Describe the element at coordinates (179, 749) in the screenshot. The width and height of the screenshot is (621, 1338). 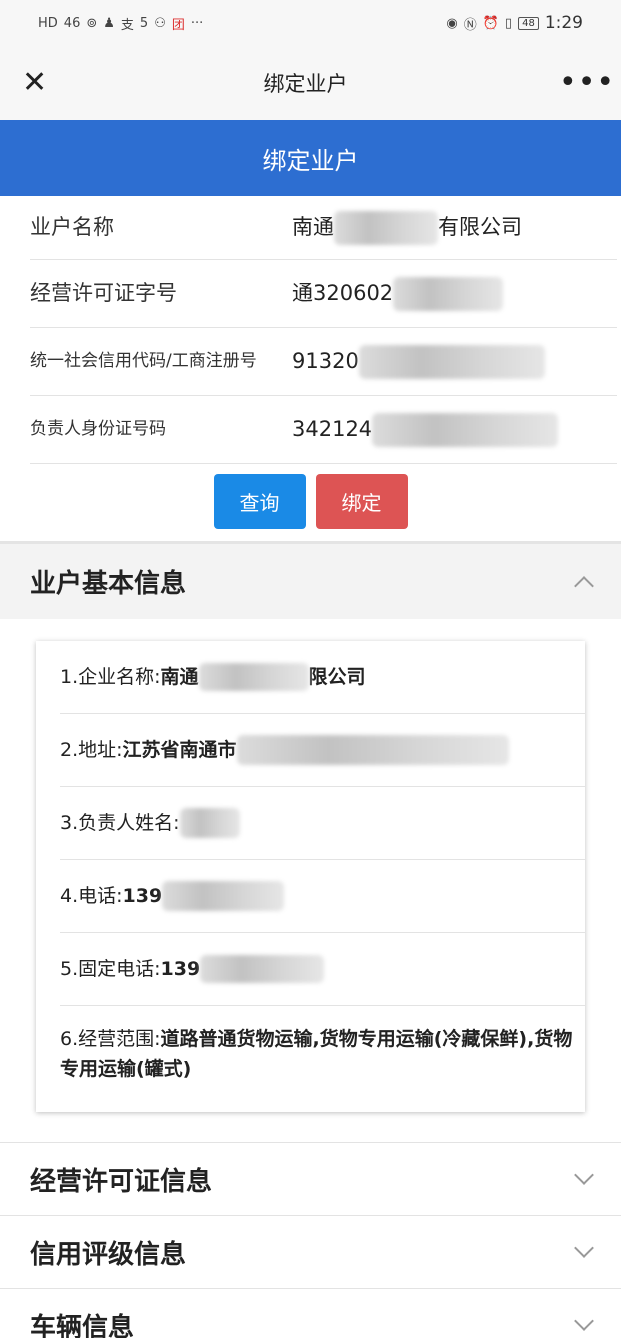
I see `info-value: 江苏省南通市` at that location.